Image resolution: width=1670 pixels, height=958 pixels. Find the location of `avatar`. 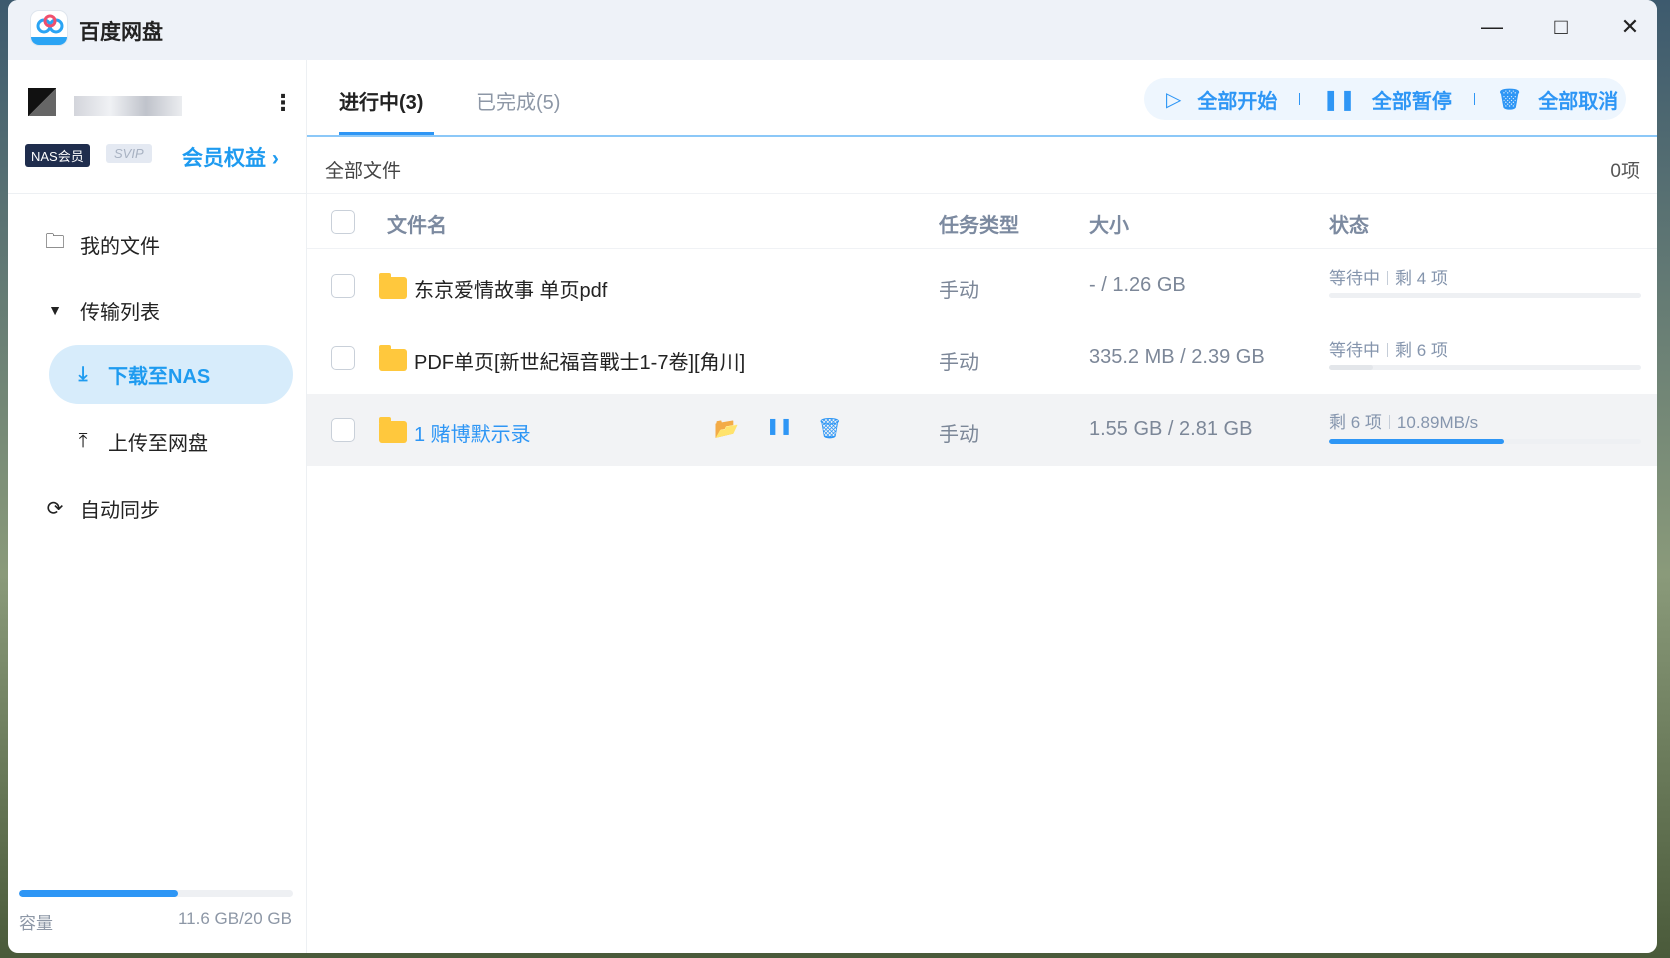

avatar is located at coordinates (42, 102).